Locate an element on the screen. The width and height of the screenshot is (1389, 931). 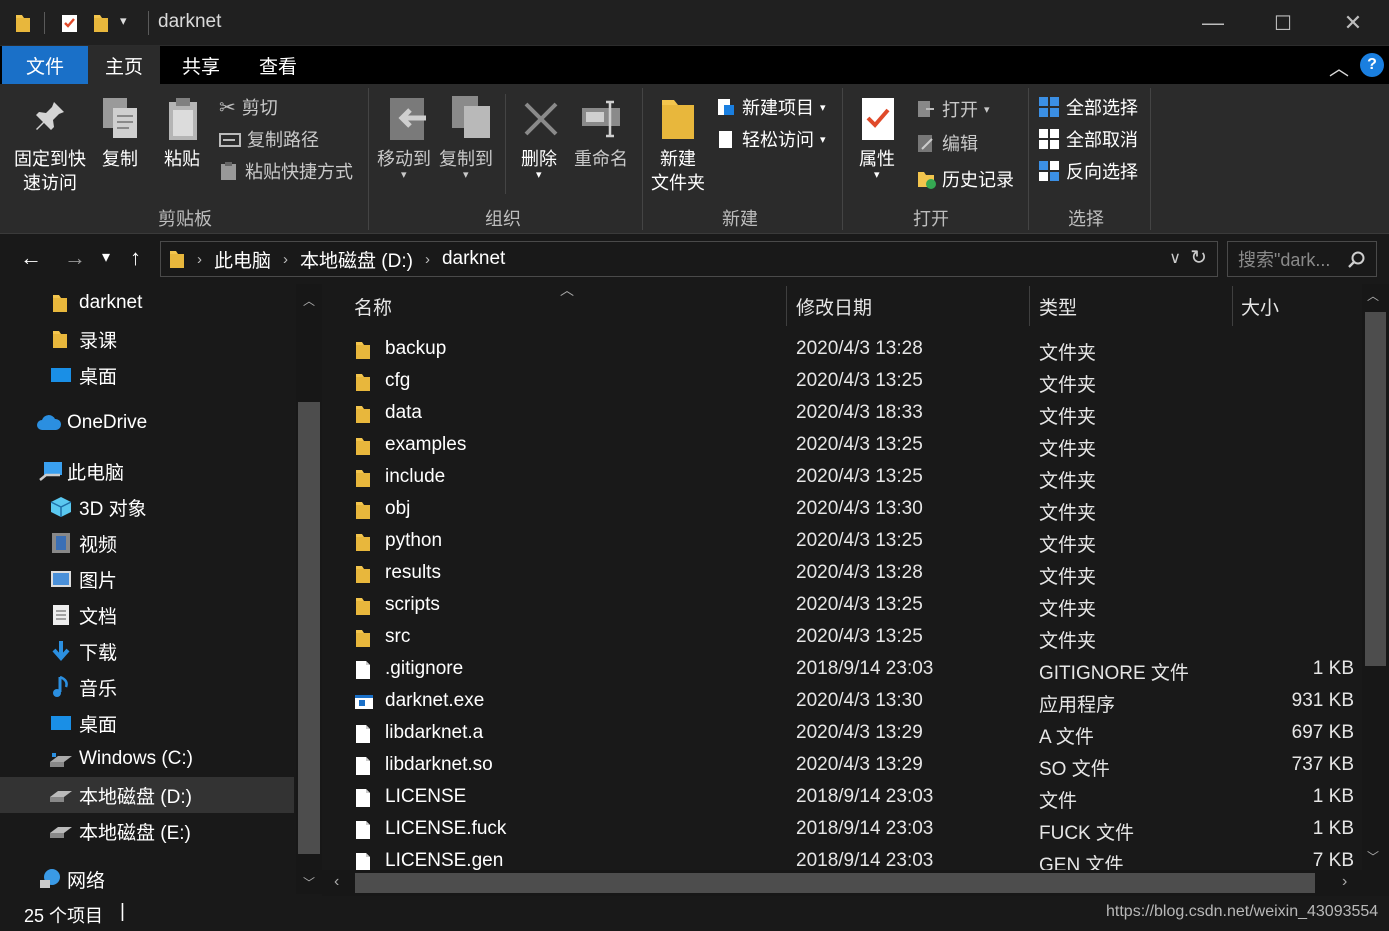
collapse-ribbon-icon: ︿ is located at coordinates (1339, 66).